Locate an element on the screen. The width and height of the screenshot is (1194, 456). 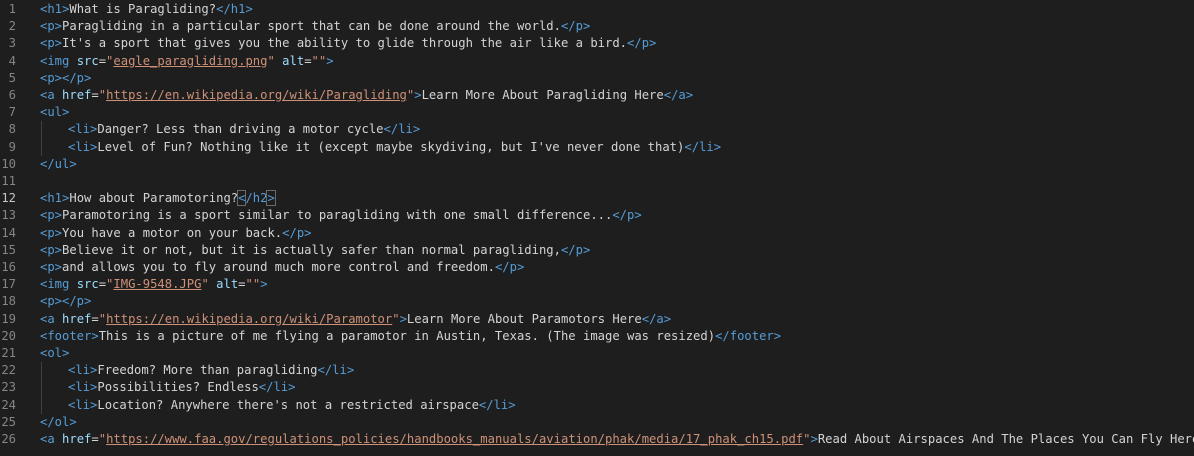
code-token: <p></p> is located at coordinates (66, 77).